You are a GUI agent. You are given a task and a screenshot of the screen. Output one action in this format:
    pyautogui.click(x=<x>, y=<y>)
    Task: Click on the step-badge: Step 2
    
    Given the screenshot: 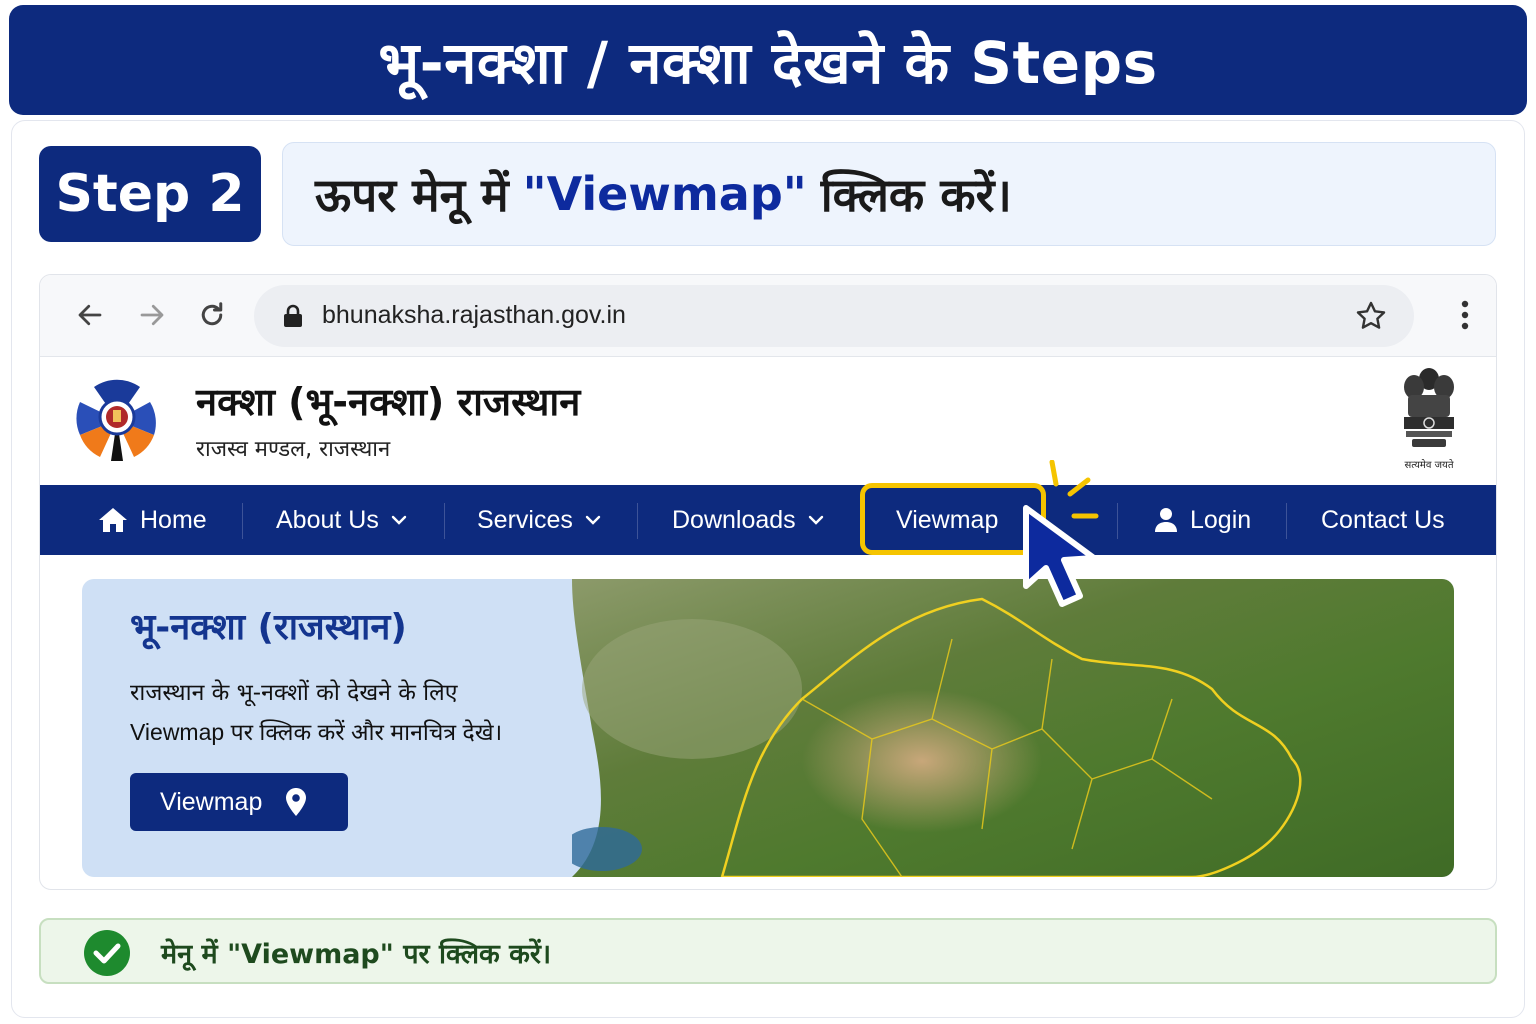 What is the action you would take?
    pyautogui.click(x=150, y=194)
    